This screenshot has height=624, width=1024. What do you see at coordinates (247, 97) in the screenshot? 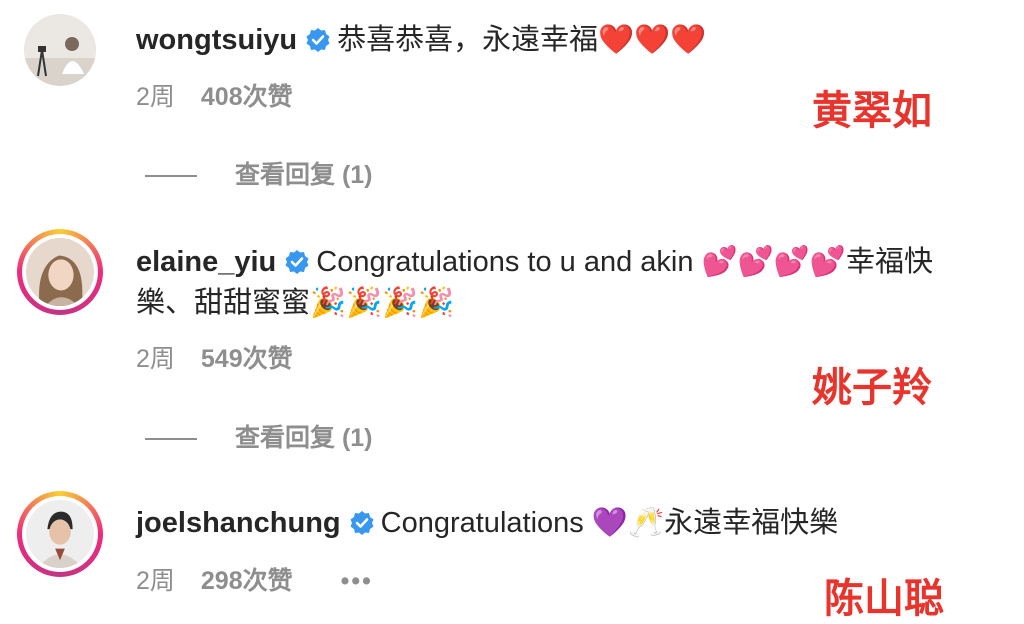
I see `likes-count: 408次赞` at bounding box center [247, 97].